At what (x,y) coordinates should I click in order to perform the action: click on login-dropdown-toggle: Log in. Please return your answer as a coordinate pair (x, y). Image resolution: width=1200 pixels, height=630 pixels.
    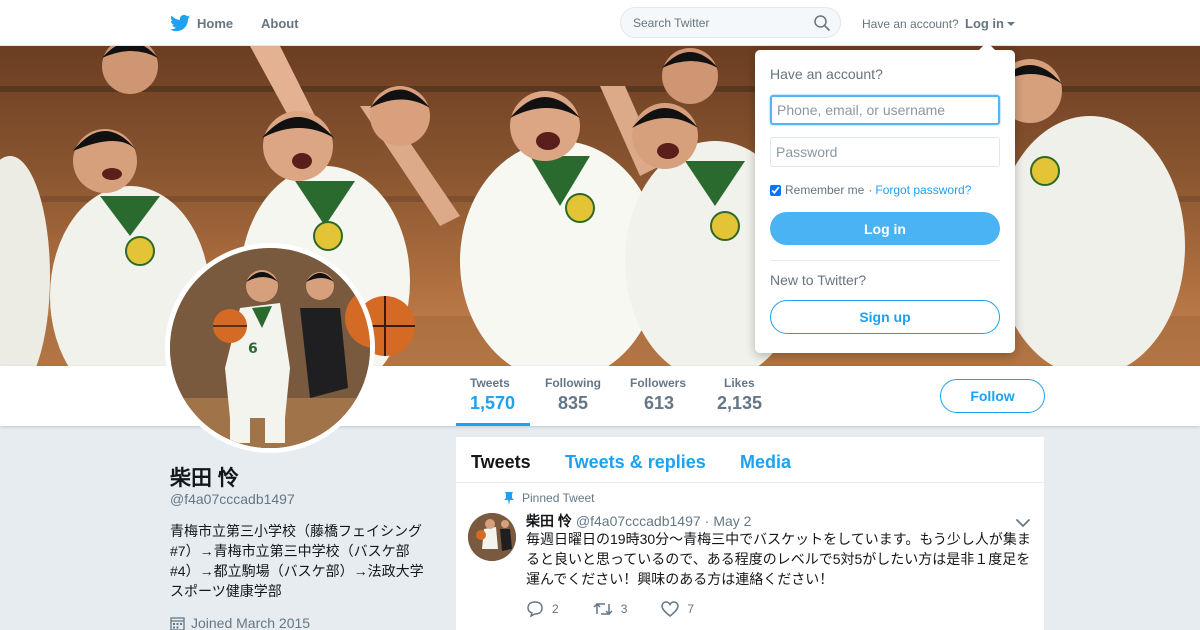
    Looking at the image, I should click on (990, 23).